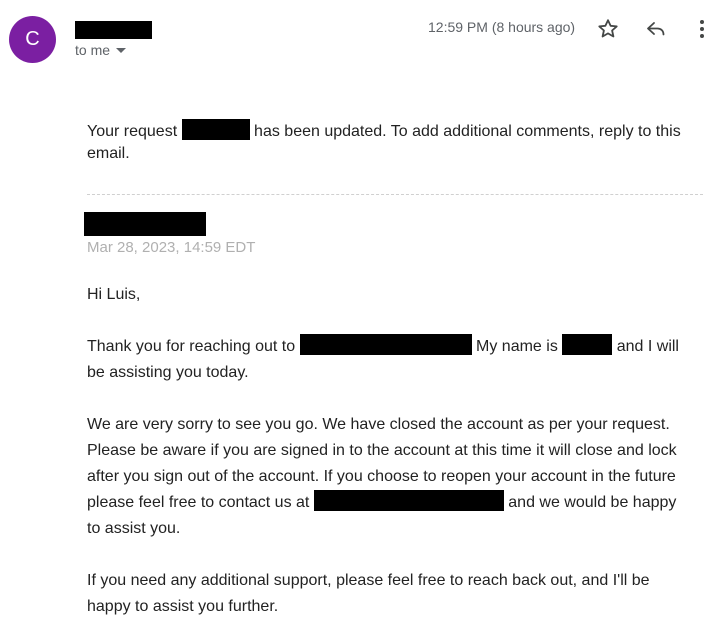  What do you see at coordinates (385, 344) in the screenshot?
I see `redacted-company-name` at bounding box center [385, 344].